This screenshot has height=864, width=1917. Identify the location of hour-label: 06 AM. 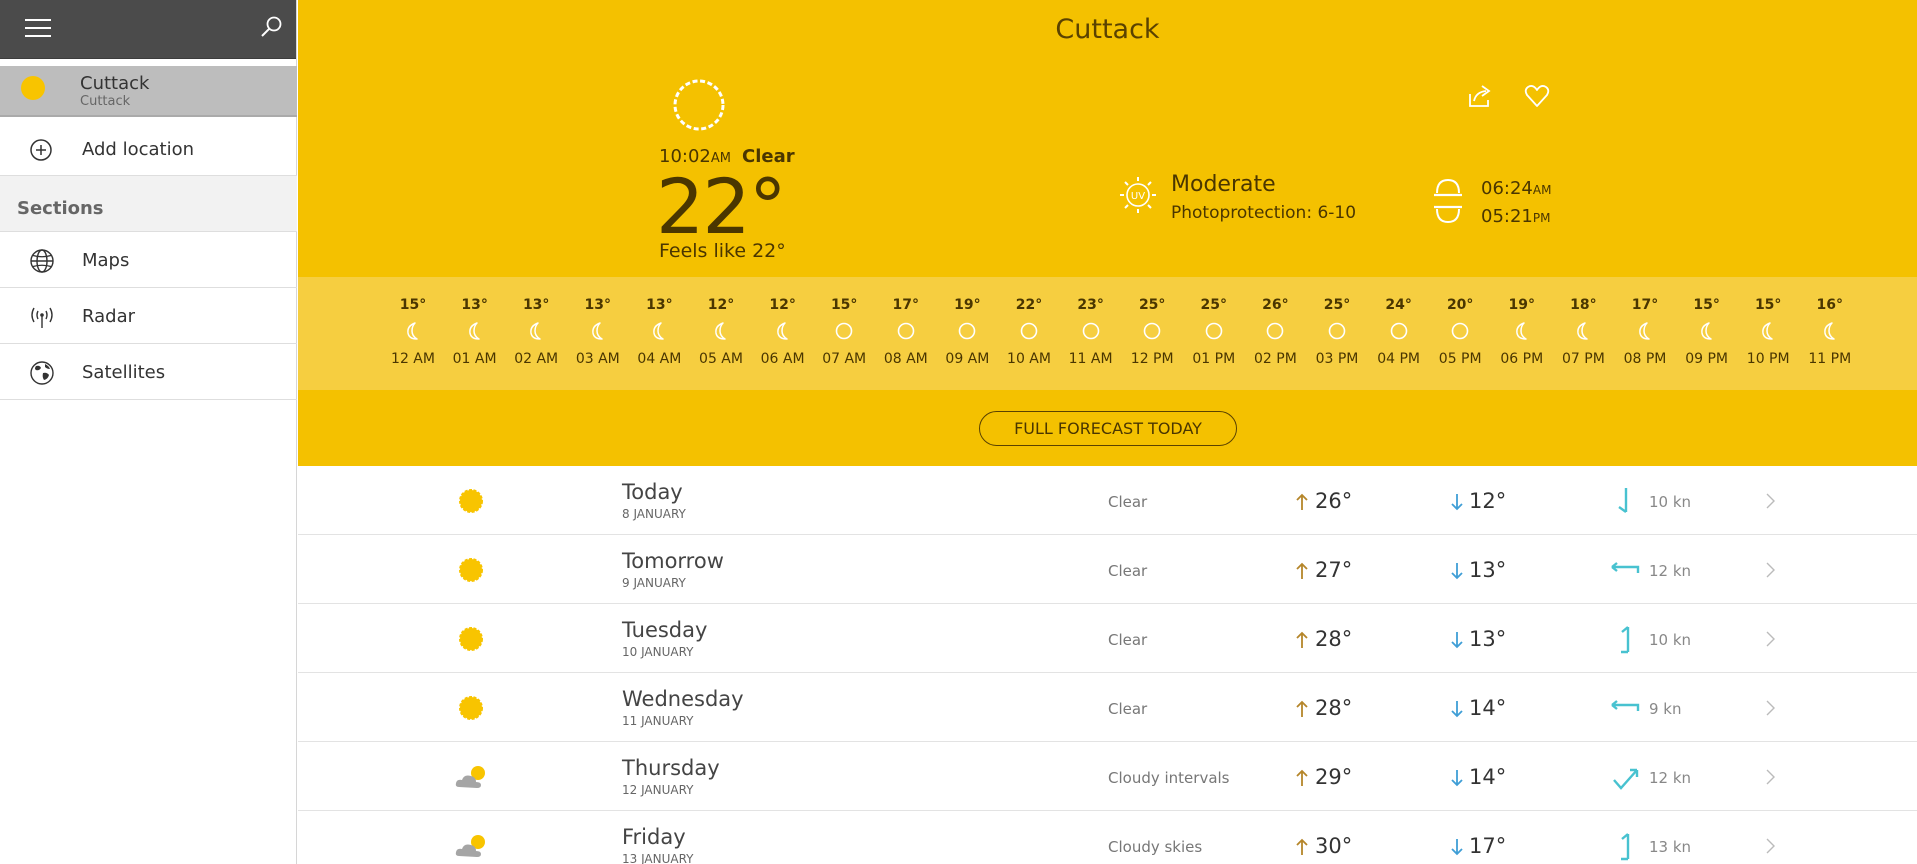
(782, 359).